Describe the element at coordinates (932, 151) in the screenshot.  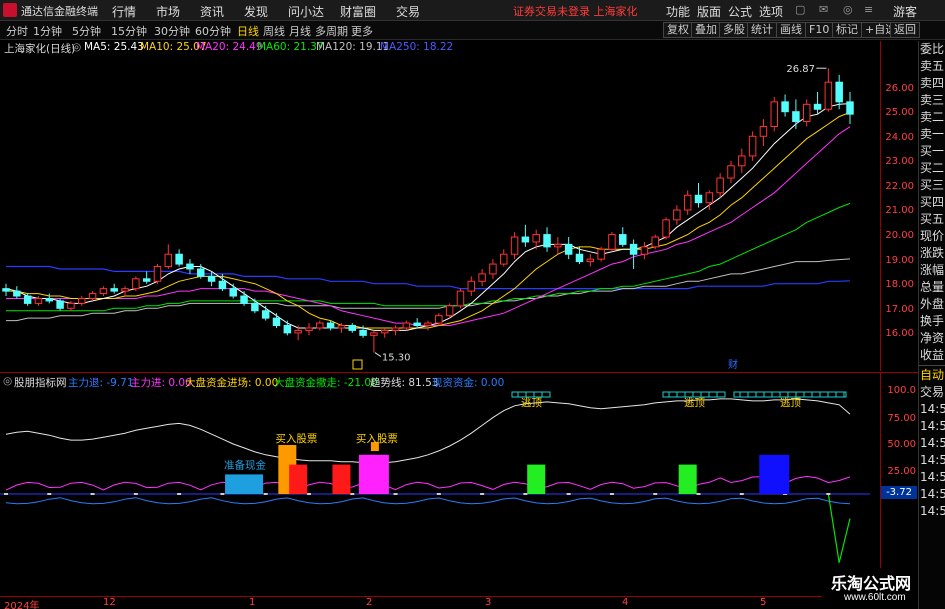
I see `side-tab: 买一` at that location.